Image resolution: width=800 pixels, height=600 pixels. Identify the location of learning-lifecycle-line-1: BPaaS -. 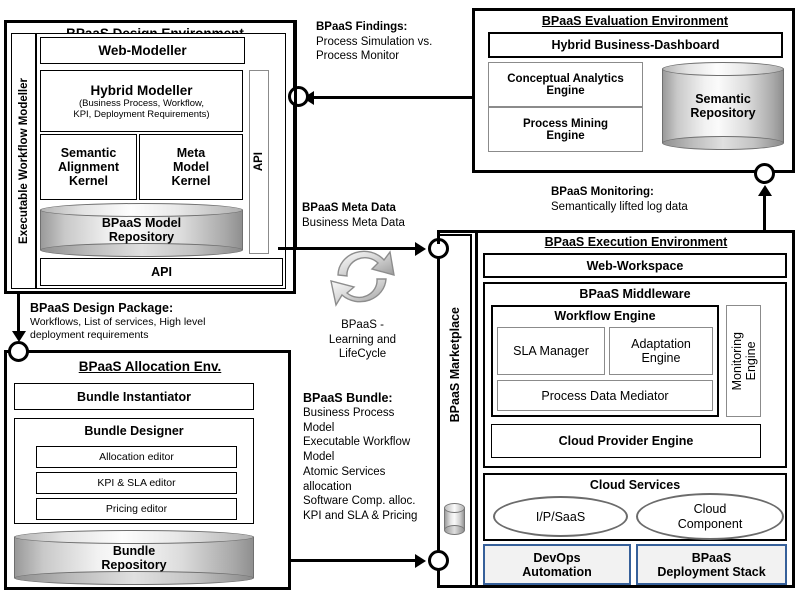
(362, 325).